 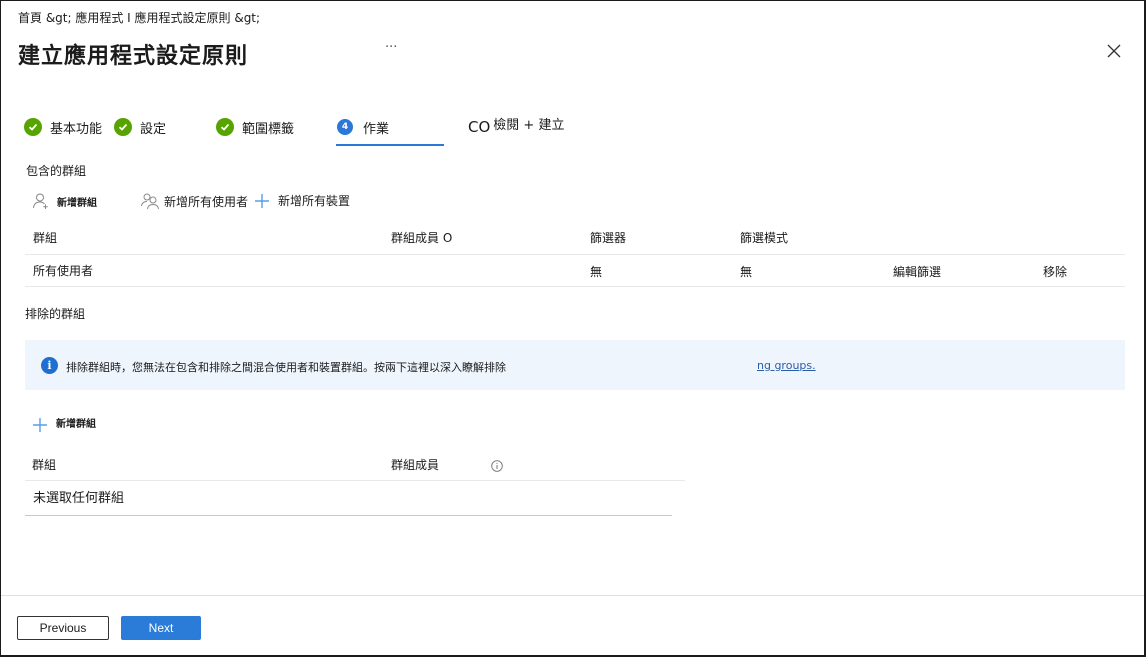 What do you see at coordinates (746, 272) in the screenshot?
I see `filter-mode-value: 無` at bounding box center [746, 272].